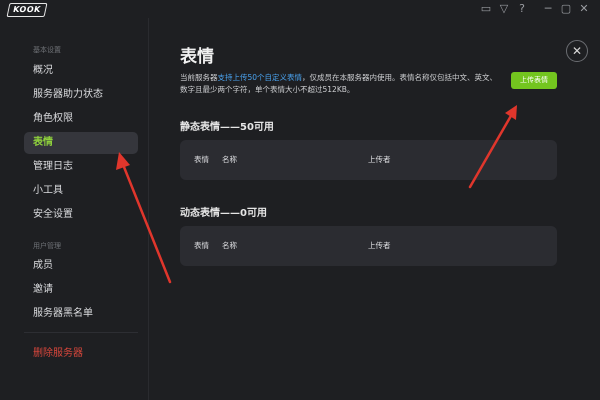  I want to click on title-bar: KOOK ▭ ▽ ? ─ ▢ ✕, so click(300, 9).